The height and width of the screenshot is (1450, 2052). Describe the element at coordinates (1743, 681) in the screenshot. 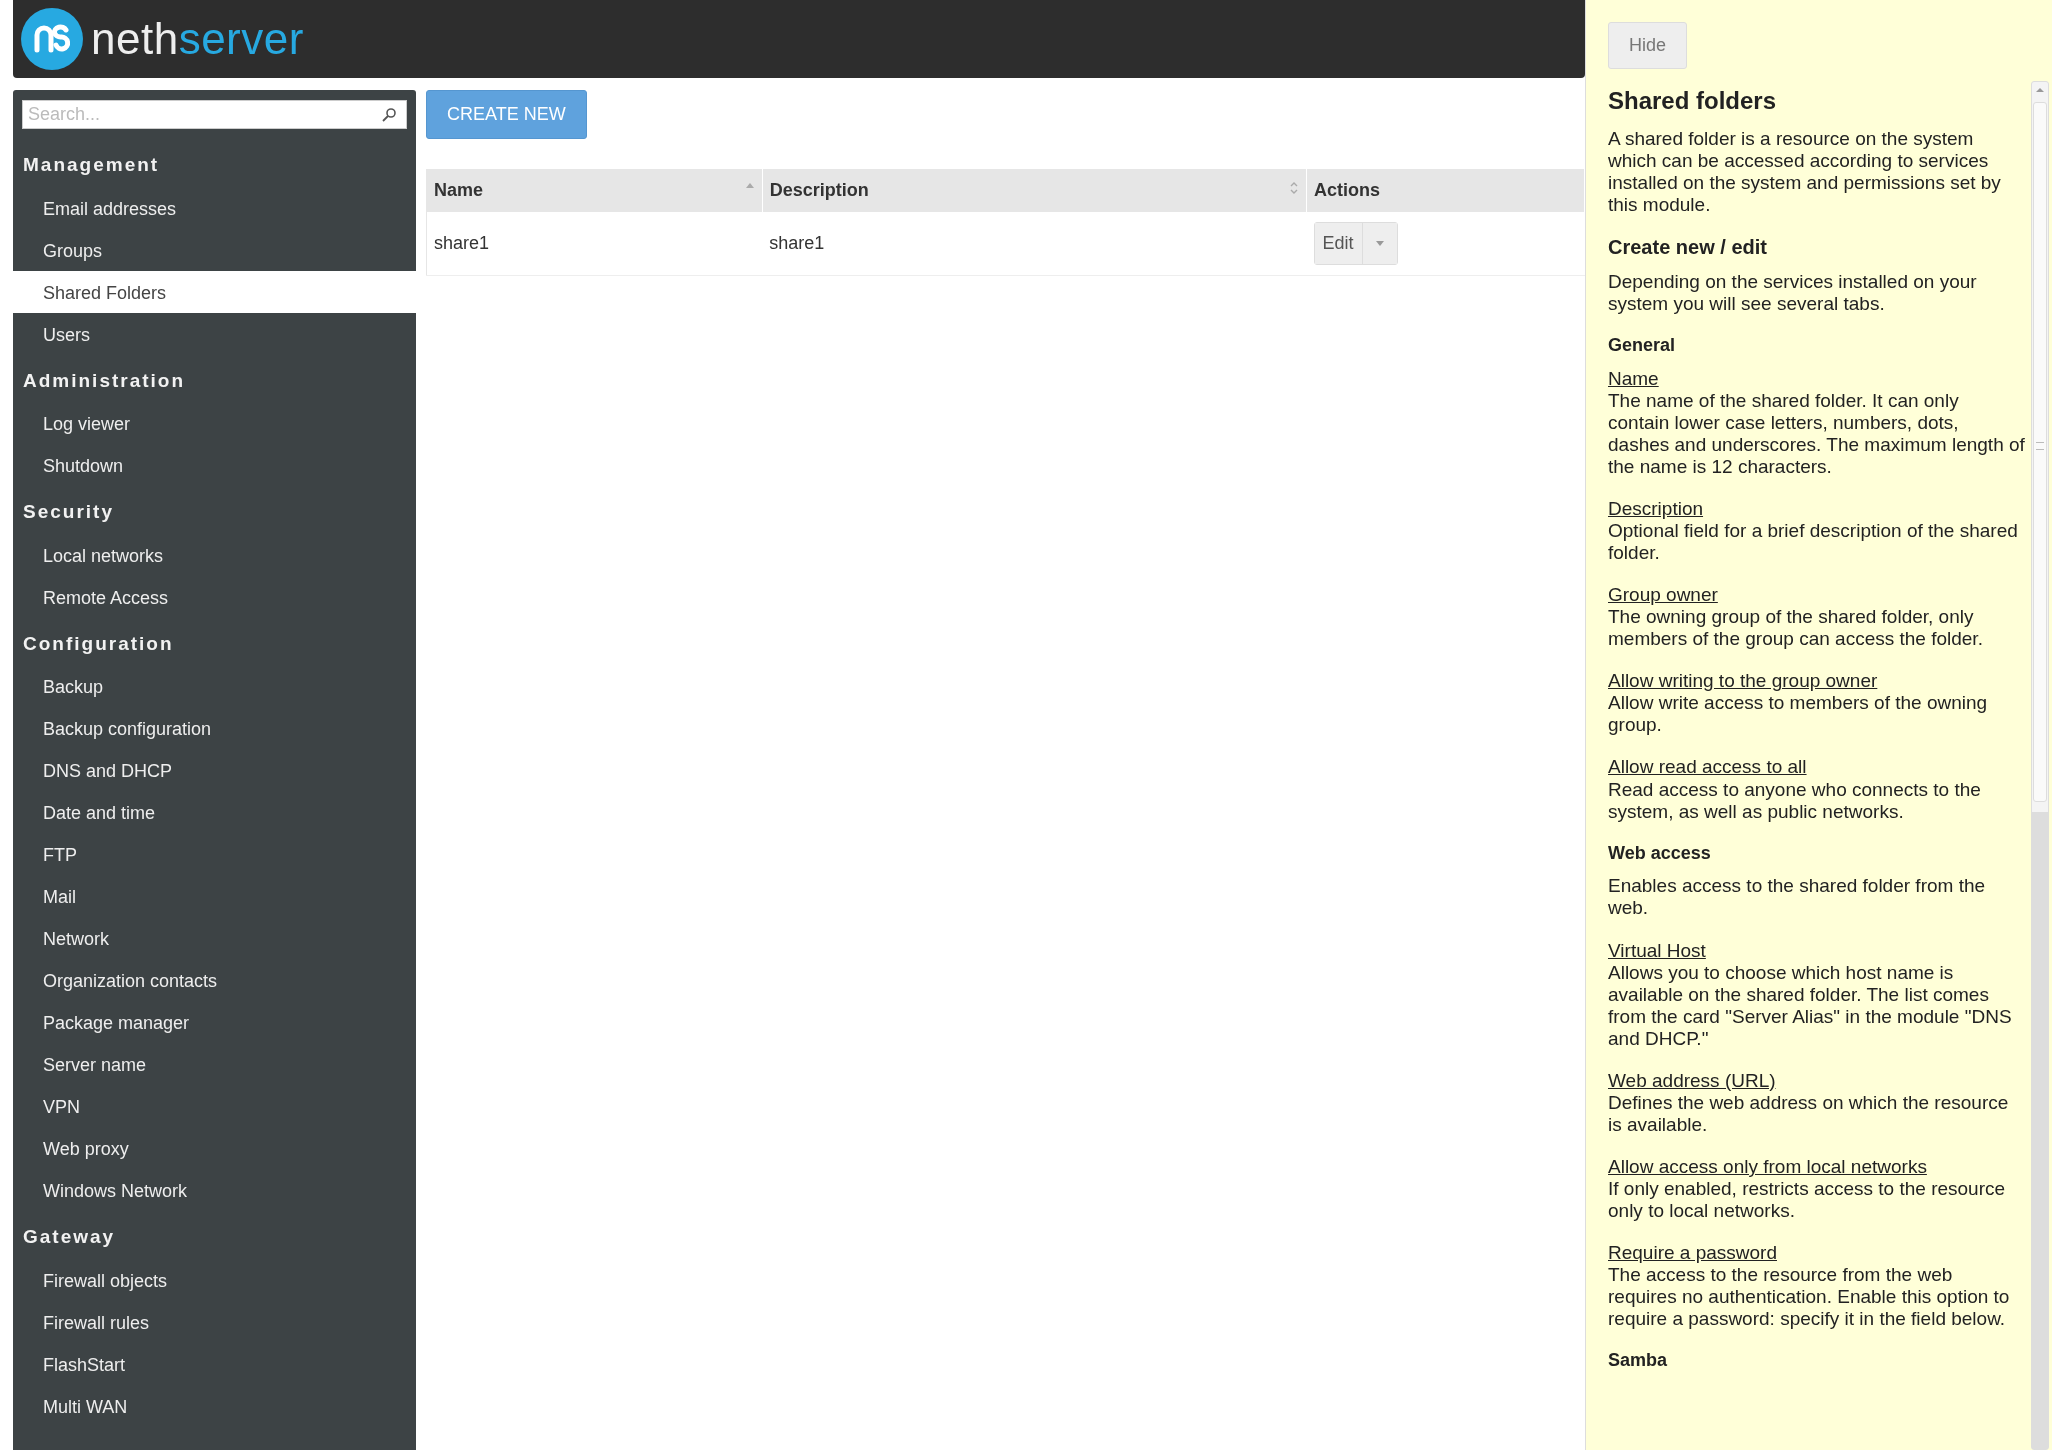

I see `field-term: Allow writing to the group owner` at that location.